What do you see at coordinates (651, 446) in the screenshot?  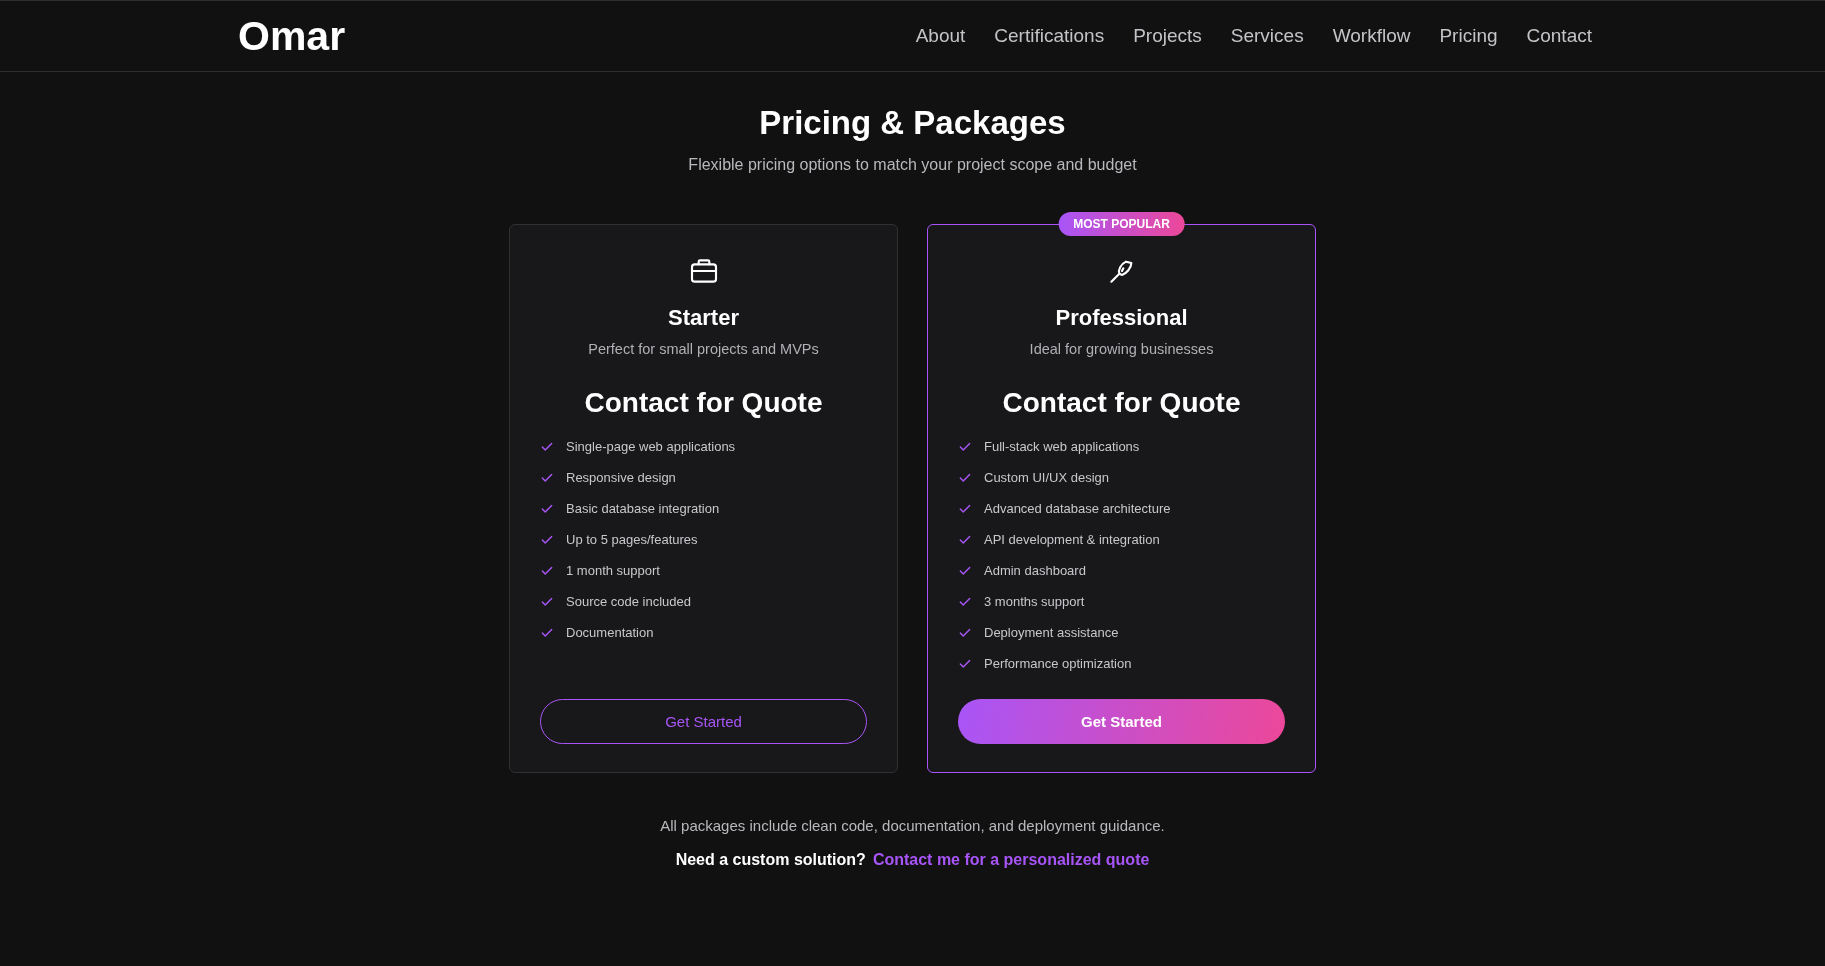 I see `feature-text: Single-page web applications` at bounding box center [651, 446].